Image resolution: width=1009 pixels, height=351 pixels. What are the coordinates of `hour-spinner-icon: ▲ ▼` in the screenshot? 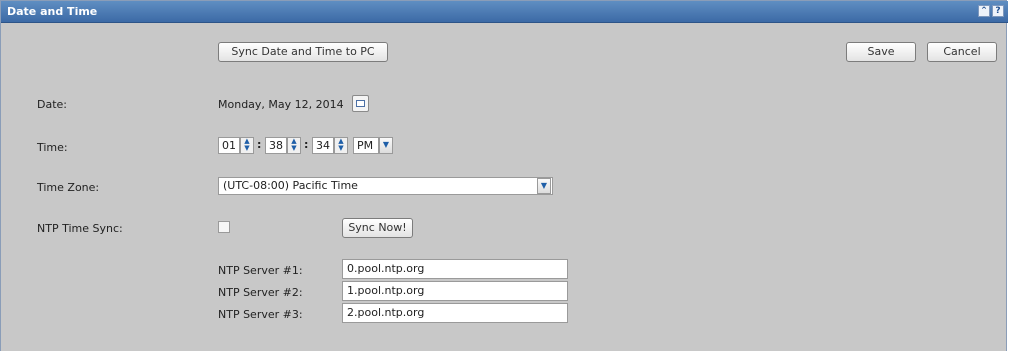 It's located at (247, 145).